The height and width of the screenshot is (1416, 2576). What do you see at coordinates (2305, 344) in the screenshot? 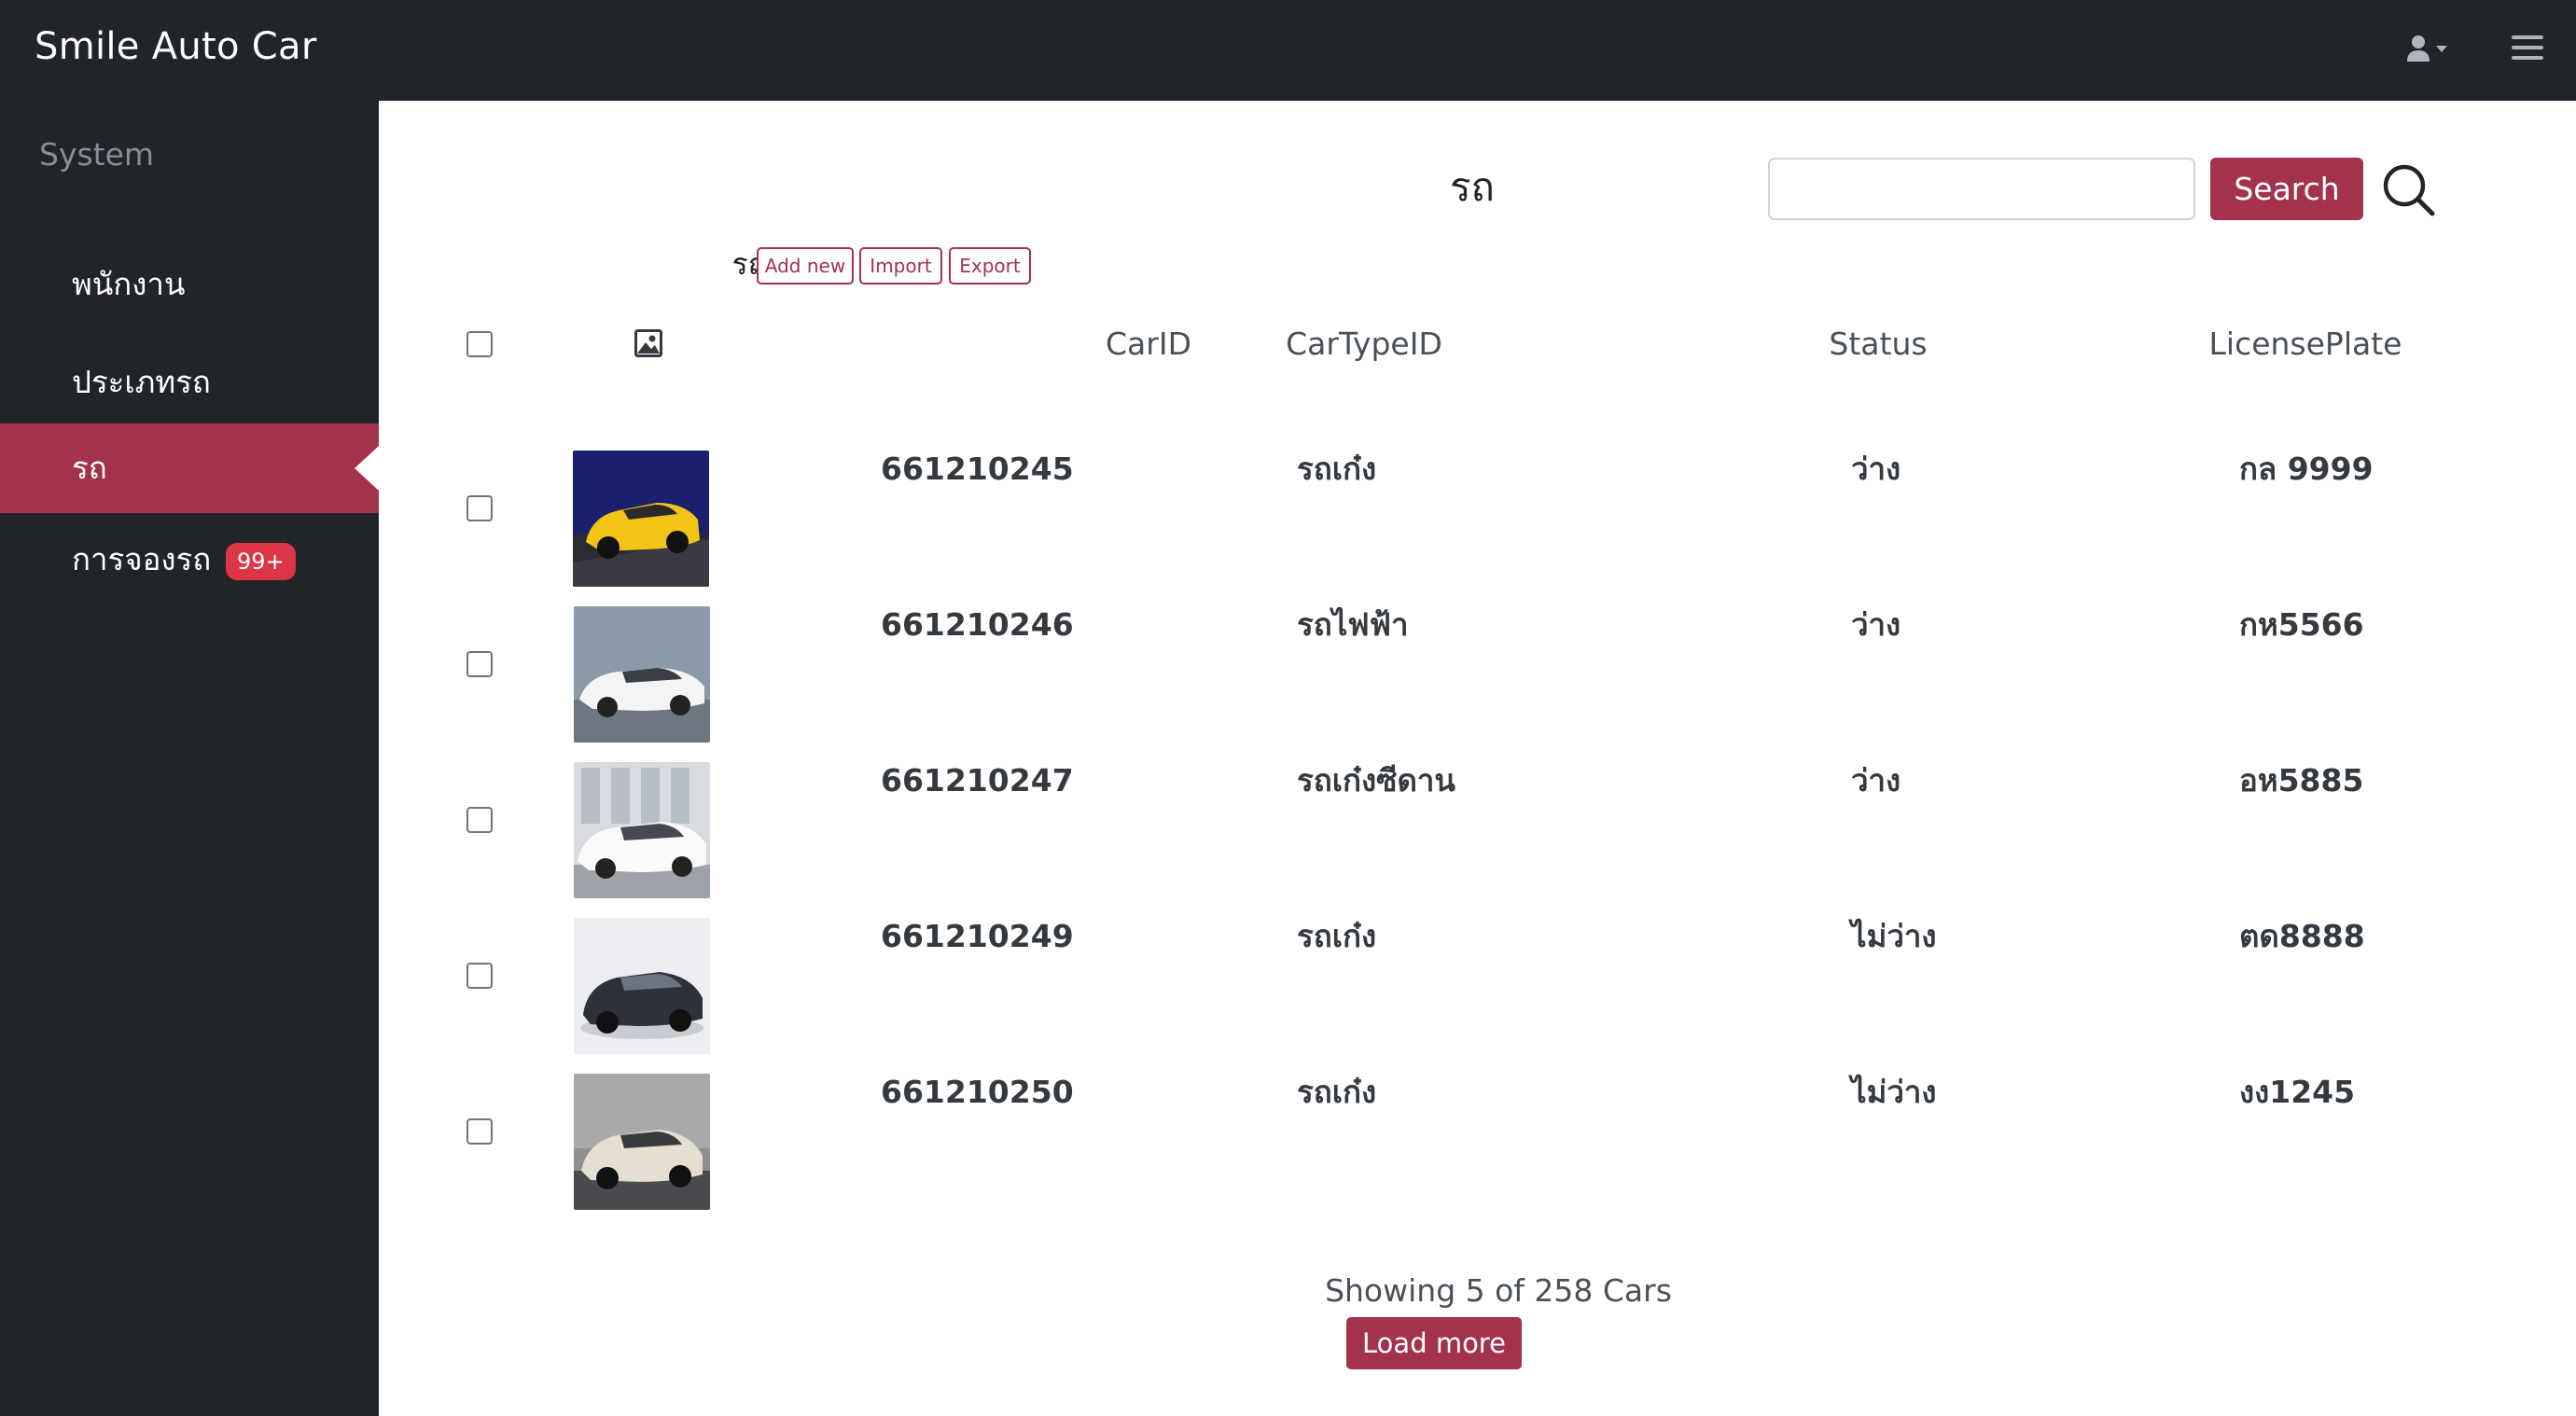
I see `column-header-licenseplate: LicensePlate` at bounding box center [2305, 344].